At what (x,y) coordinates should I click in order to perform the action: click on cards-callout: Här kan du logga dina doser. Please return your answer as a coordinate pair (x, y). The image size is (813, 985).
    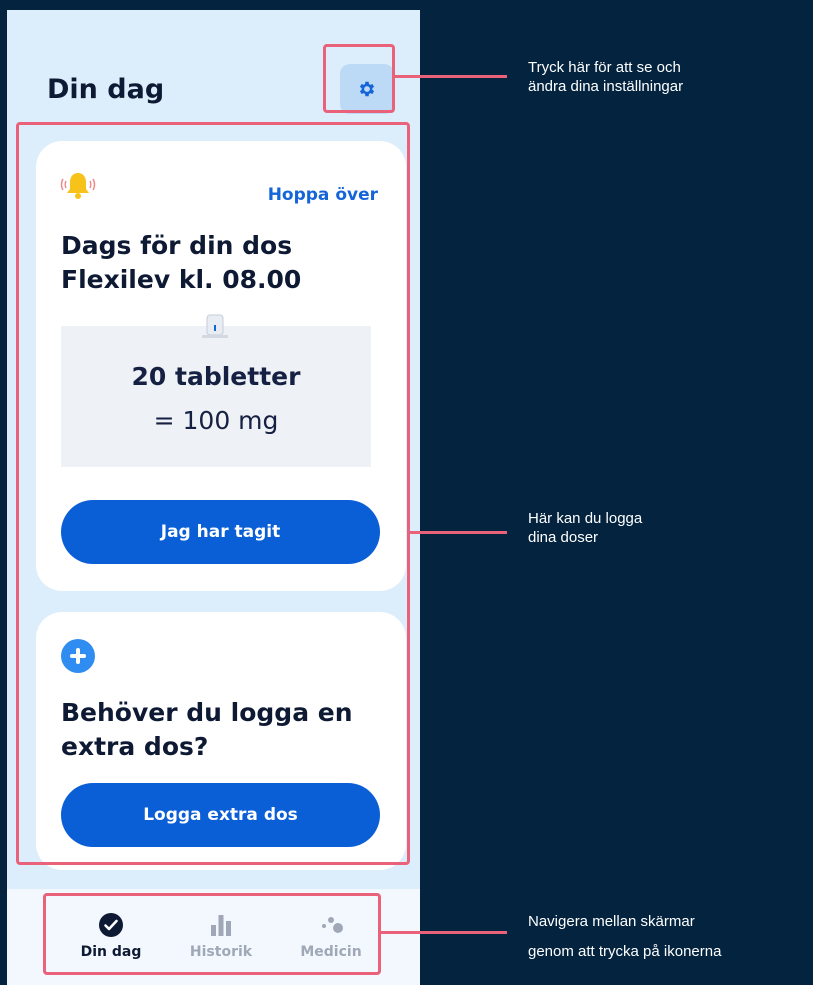
    Looking at the image, I should click on (585, 528).